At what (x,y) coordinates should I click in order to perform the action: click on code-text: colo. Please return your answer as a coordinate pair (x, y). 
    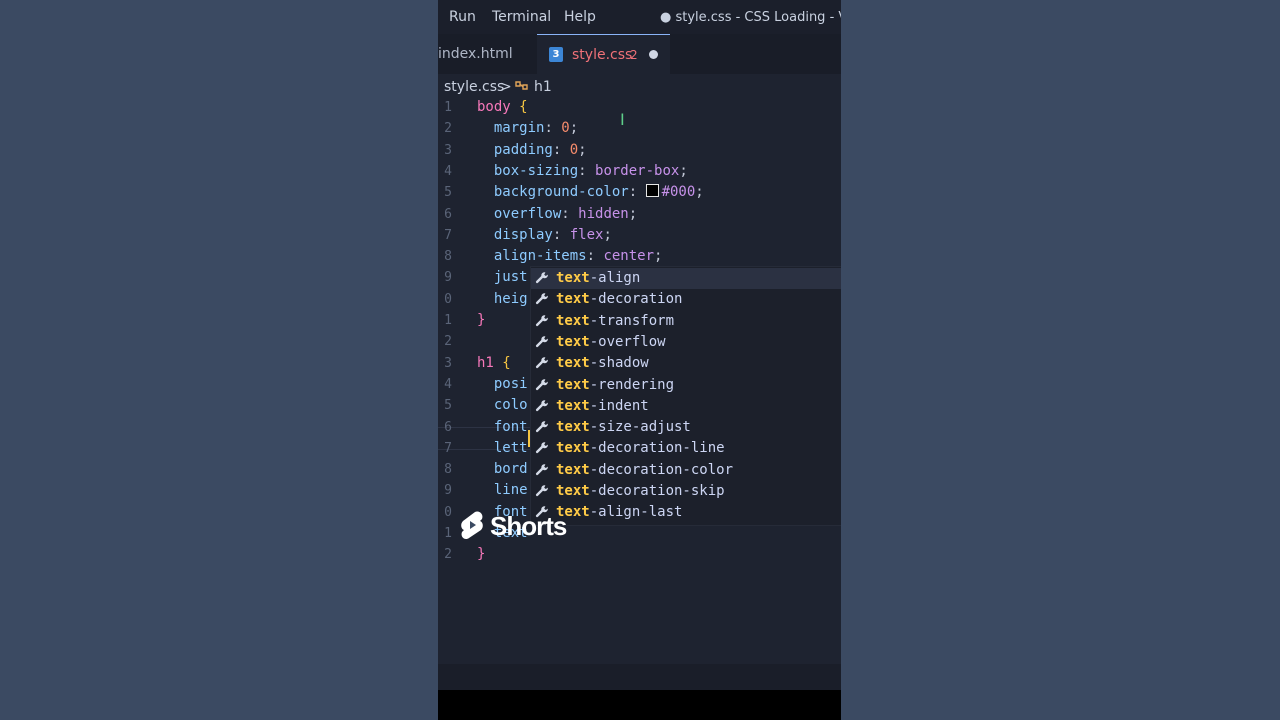
    Looking at the image, I should click on (502, 405).